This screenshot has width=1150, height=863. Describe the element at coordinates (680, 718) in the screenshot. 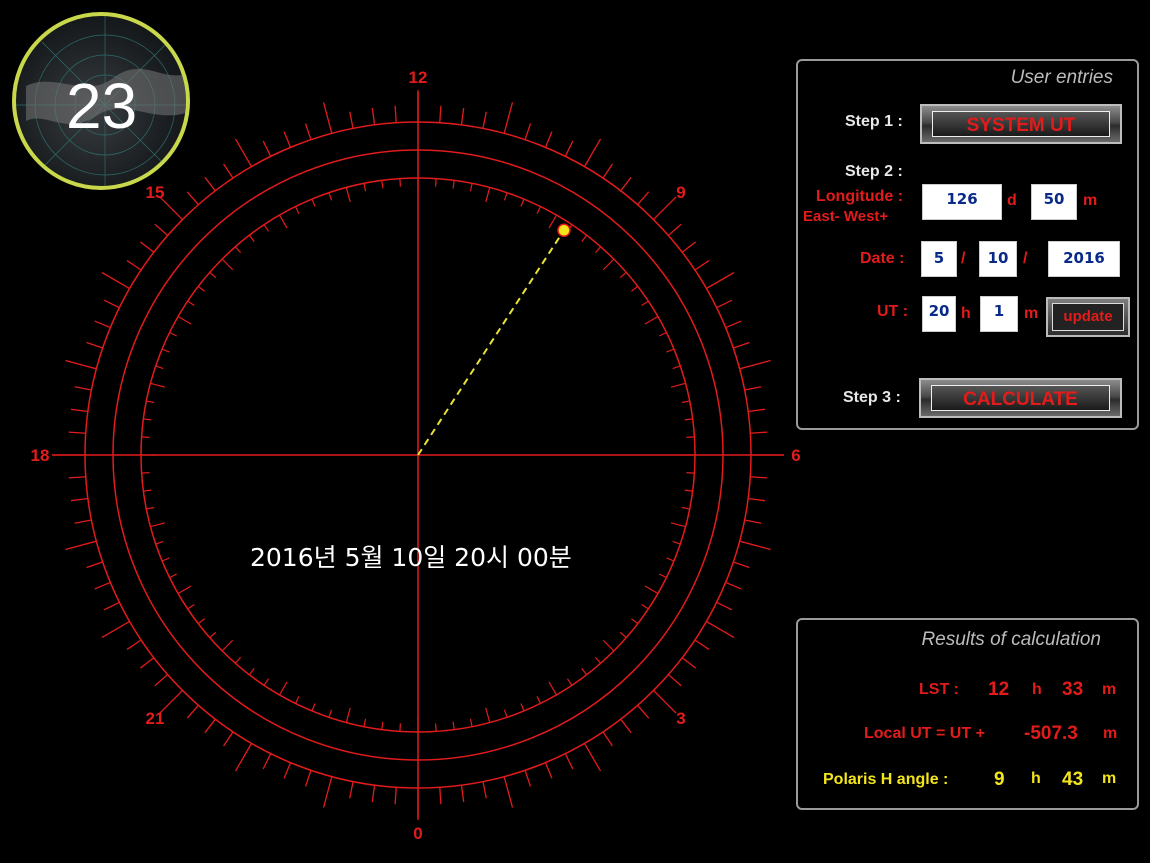

I see `hour-label-3: 3` at that location.